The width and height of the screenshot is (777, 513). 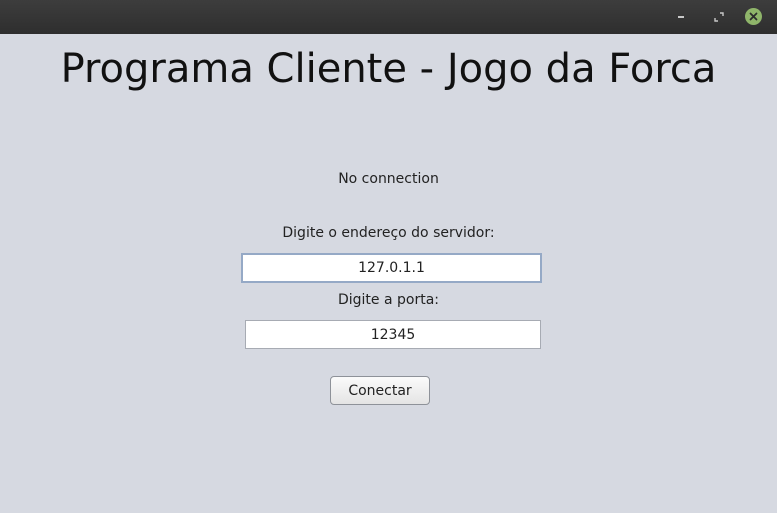 What do you see at coordinates (393, 334) in the screenshot?
I see `port-input` at bounding box center [393, 334].